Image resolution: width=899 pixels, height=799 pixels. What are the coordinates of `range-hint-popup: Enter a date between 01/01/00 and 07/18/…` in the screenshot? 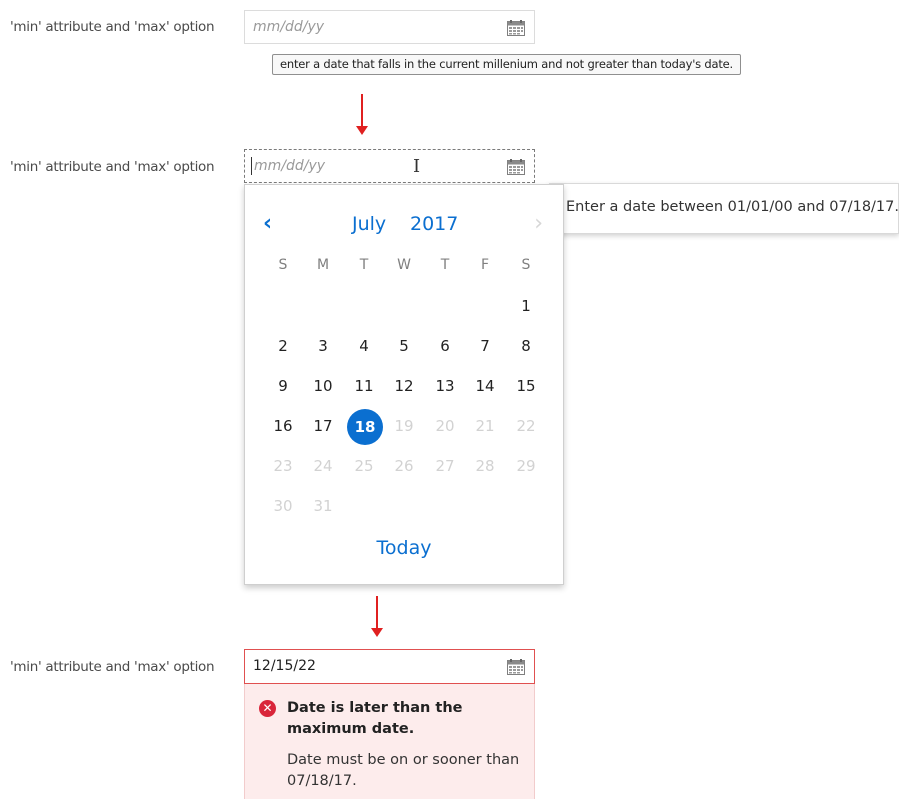 It's located at (724, 208).